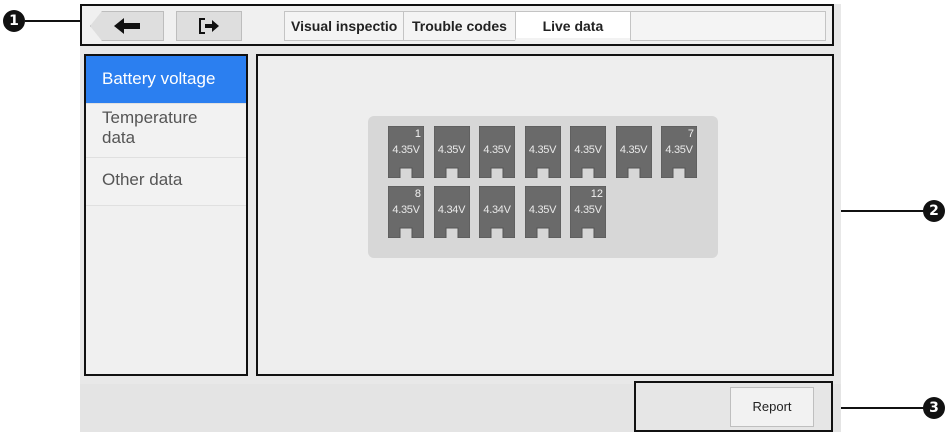  I want to click on cell-number: 12, so click(596, 194).